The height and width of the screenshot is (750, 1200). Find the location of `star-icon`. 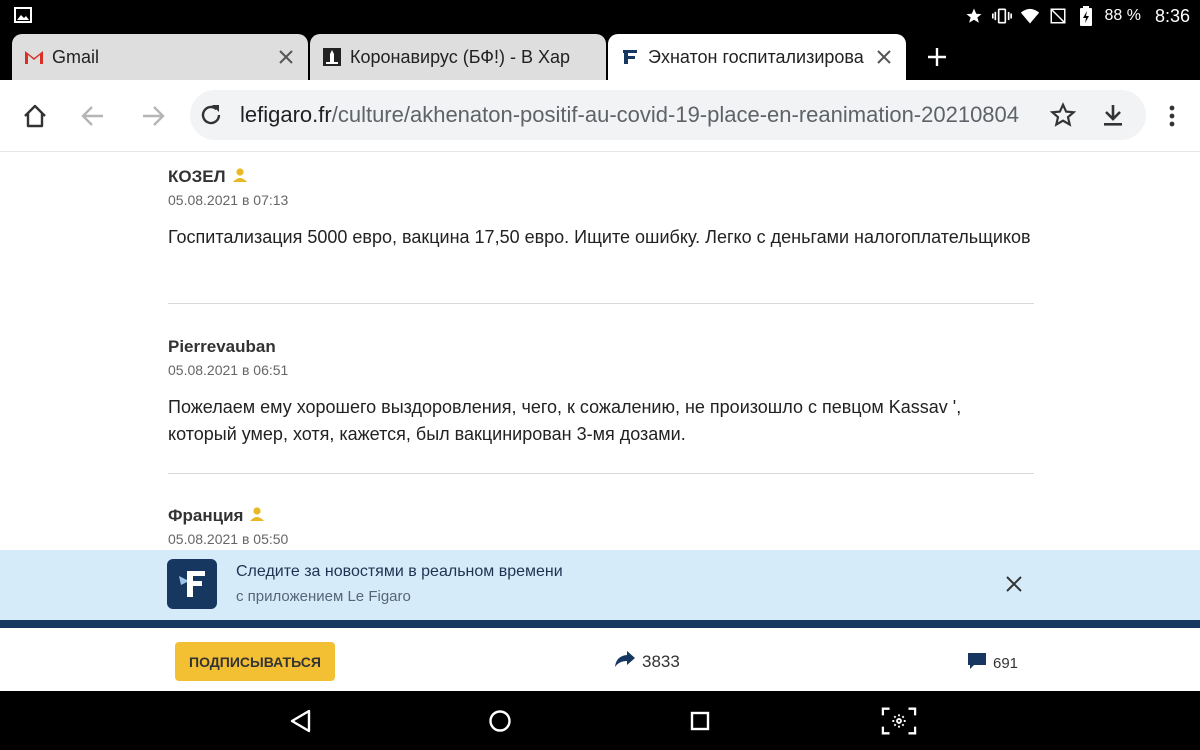

star-icon is located at coordinates (974, 16).